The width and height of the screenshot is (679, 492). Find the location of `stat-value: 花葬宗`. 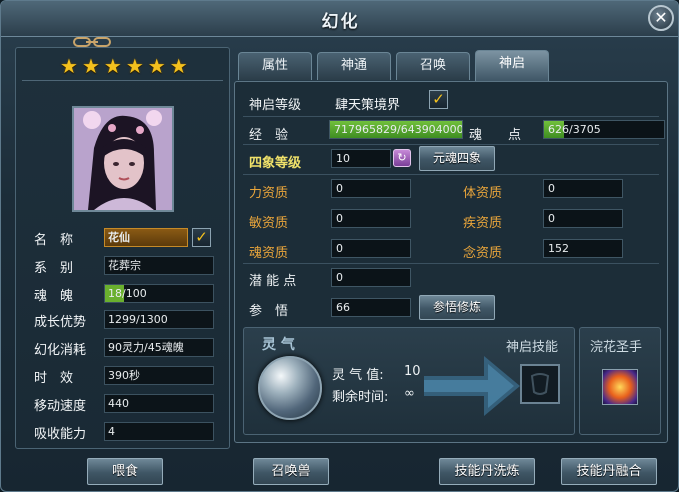

stat-value: 花葬宗 is located at coordinates (159, 265).